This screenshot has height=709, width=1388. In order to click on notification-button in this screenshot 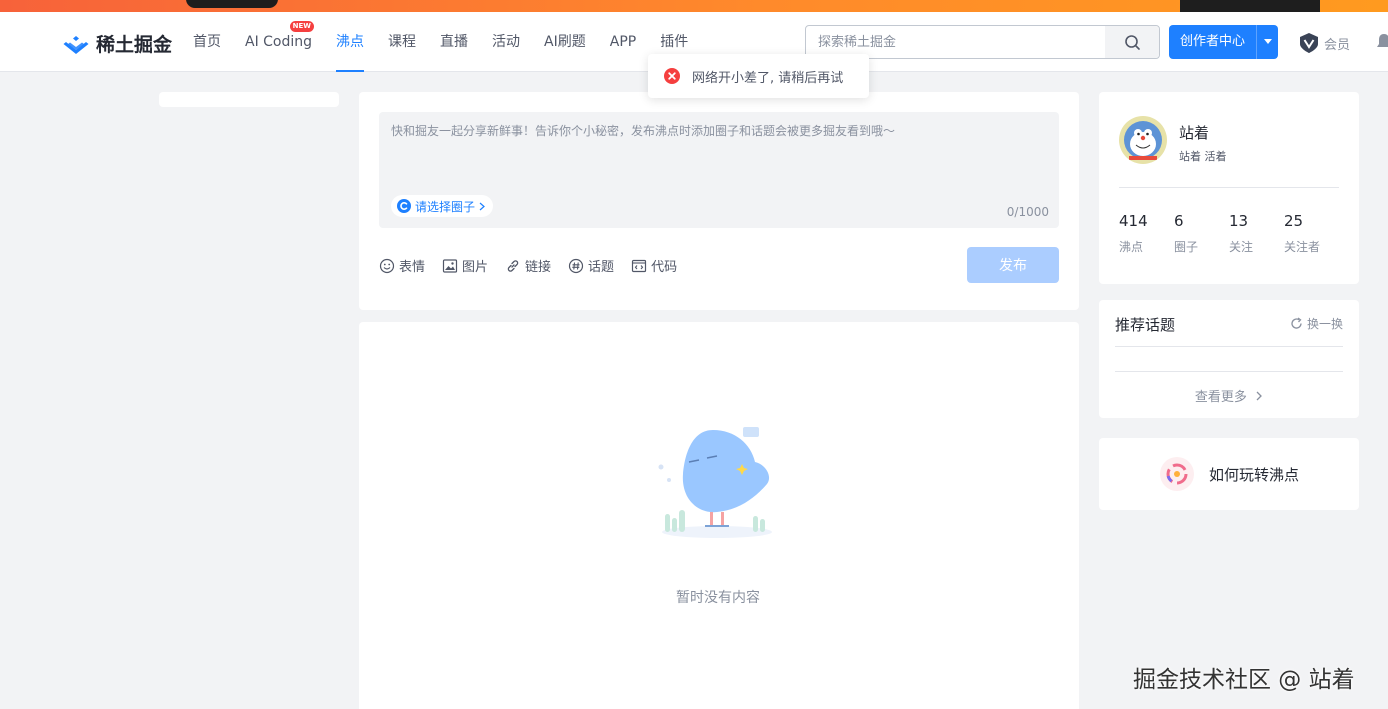, I will do `click(1382, 44)`.